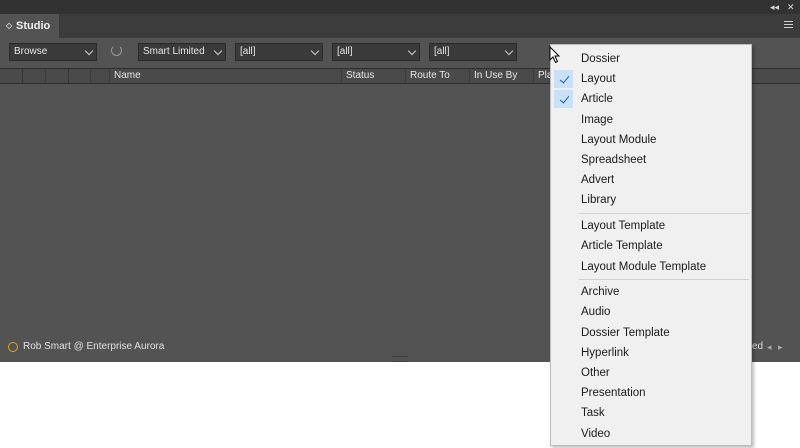  Describe the element at coordinates (651, 413) in the screenshot. I see `menu-item-task: Task` at that location.